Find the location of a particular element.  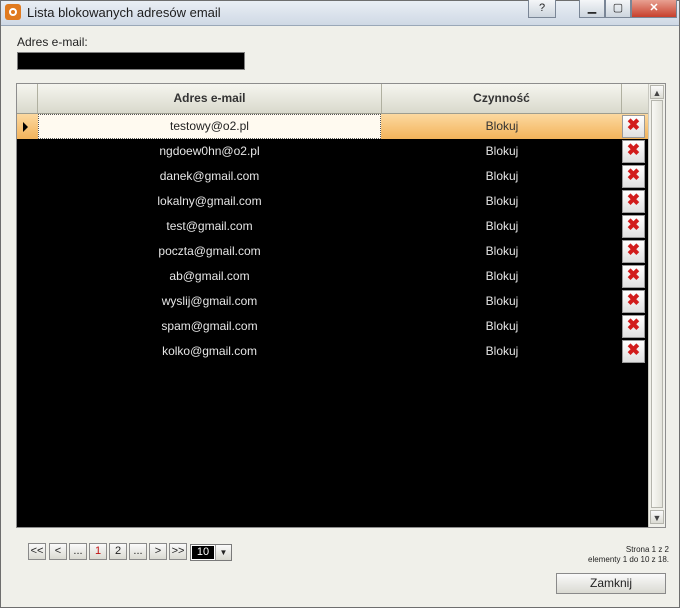

table-row: spam@gmail.com Blokuj ✖ is located at coordinates (332, 326).